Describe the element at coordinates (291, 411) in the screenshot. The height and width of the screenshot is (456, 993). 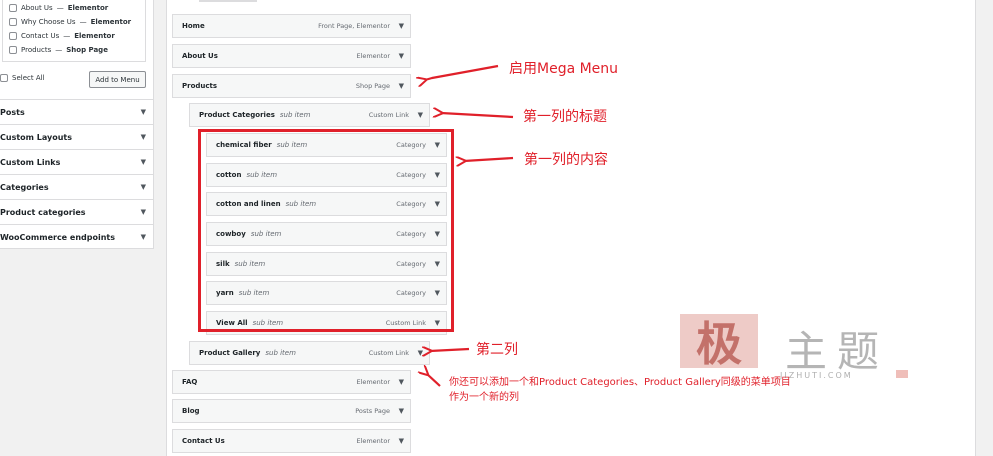
I see `menu-item-blog: Blog Posts Page ▼` at that location.